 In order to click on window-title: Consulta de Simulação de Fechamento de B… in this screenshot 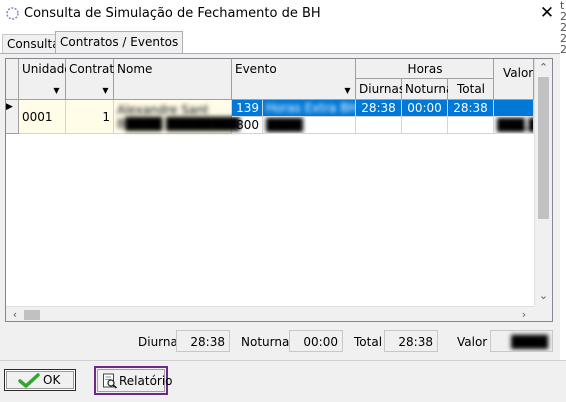, I will do `click(172, 13)`.